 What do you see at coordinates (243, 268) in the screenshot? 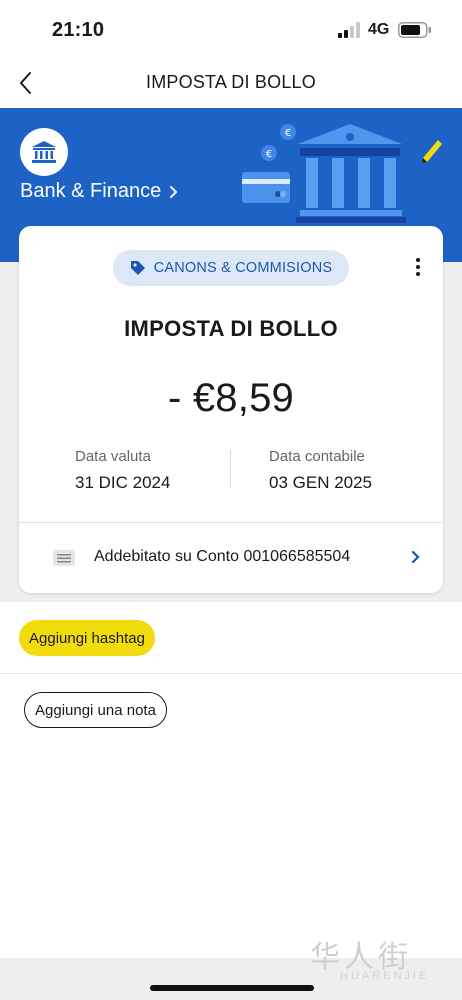
I see `category-chip-label: CANONS & COMMISIONS` at bounding box center [243, 268].